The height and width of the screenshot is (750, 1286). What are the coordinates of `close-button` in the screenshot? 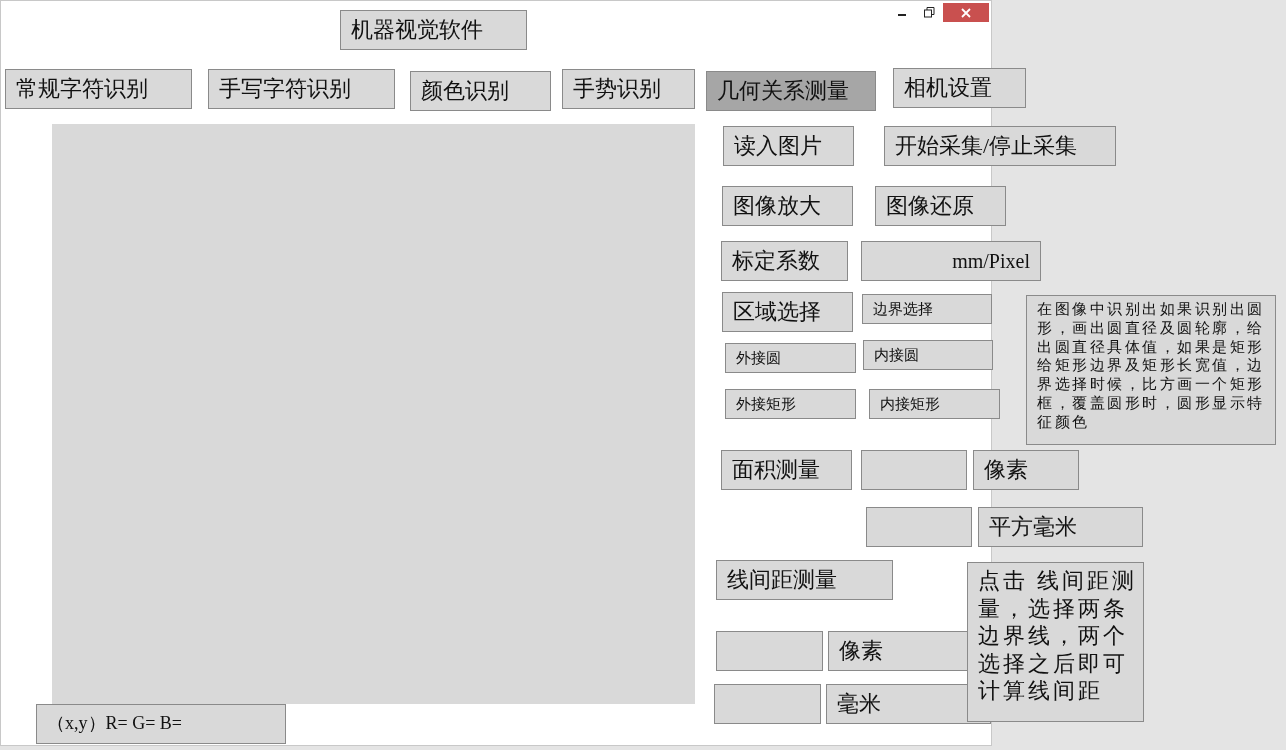 It's located at (966, 12).